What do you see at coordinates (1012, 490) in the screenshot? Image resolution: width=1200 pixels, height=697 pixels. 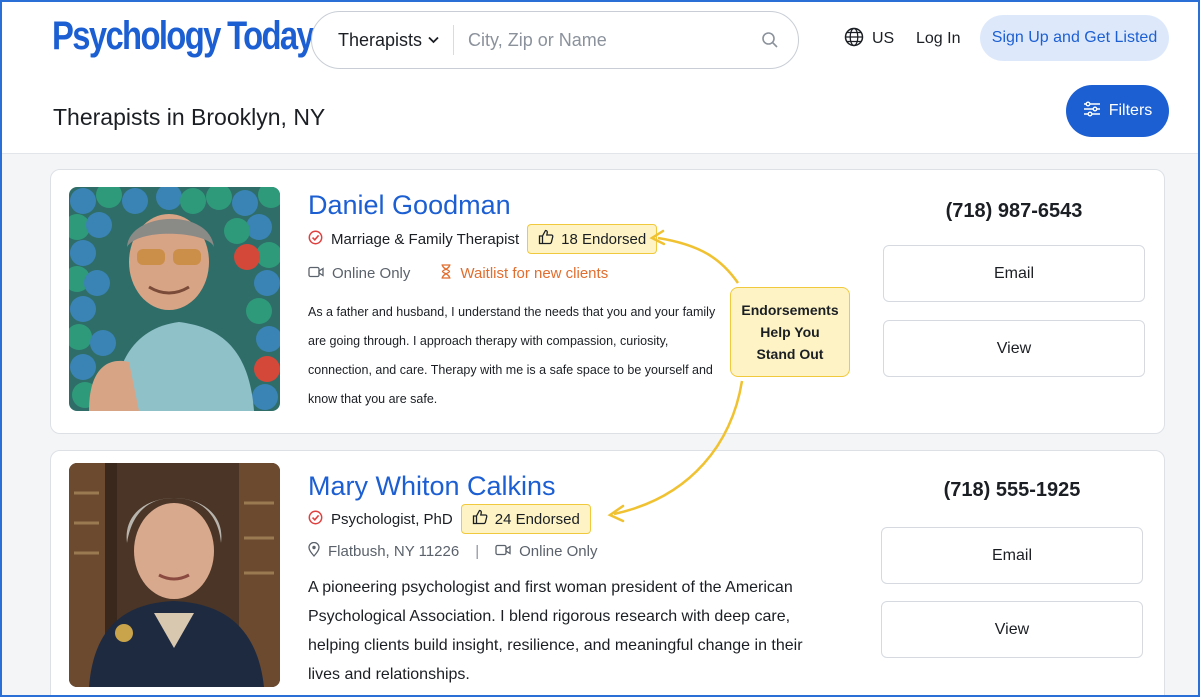 I see `therapist-phone: (718) 555-1925` at bounding box center [1012, 490].